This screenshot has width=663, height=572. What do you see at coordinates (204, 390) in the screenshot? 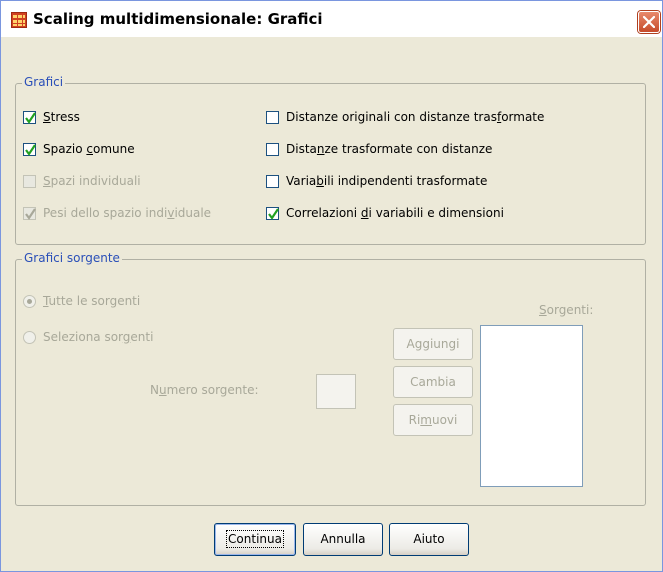
I see `numero-sorgente-label: Numero sorgente:` at bounding box center [204, 390].